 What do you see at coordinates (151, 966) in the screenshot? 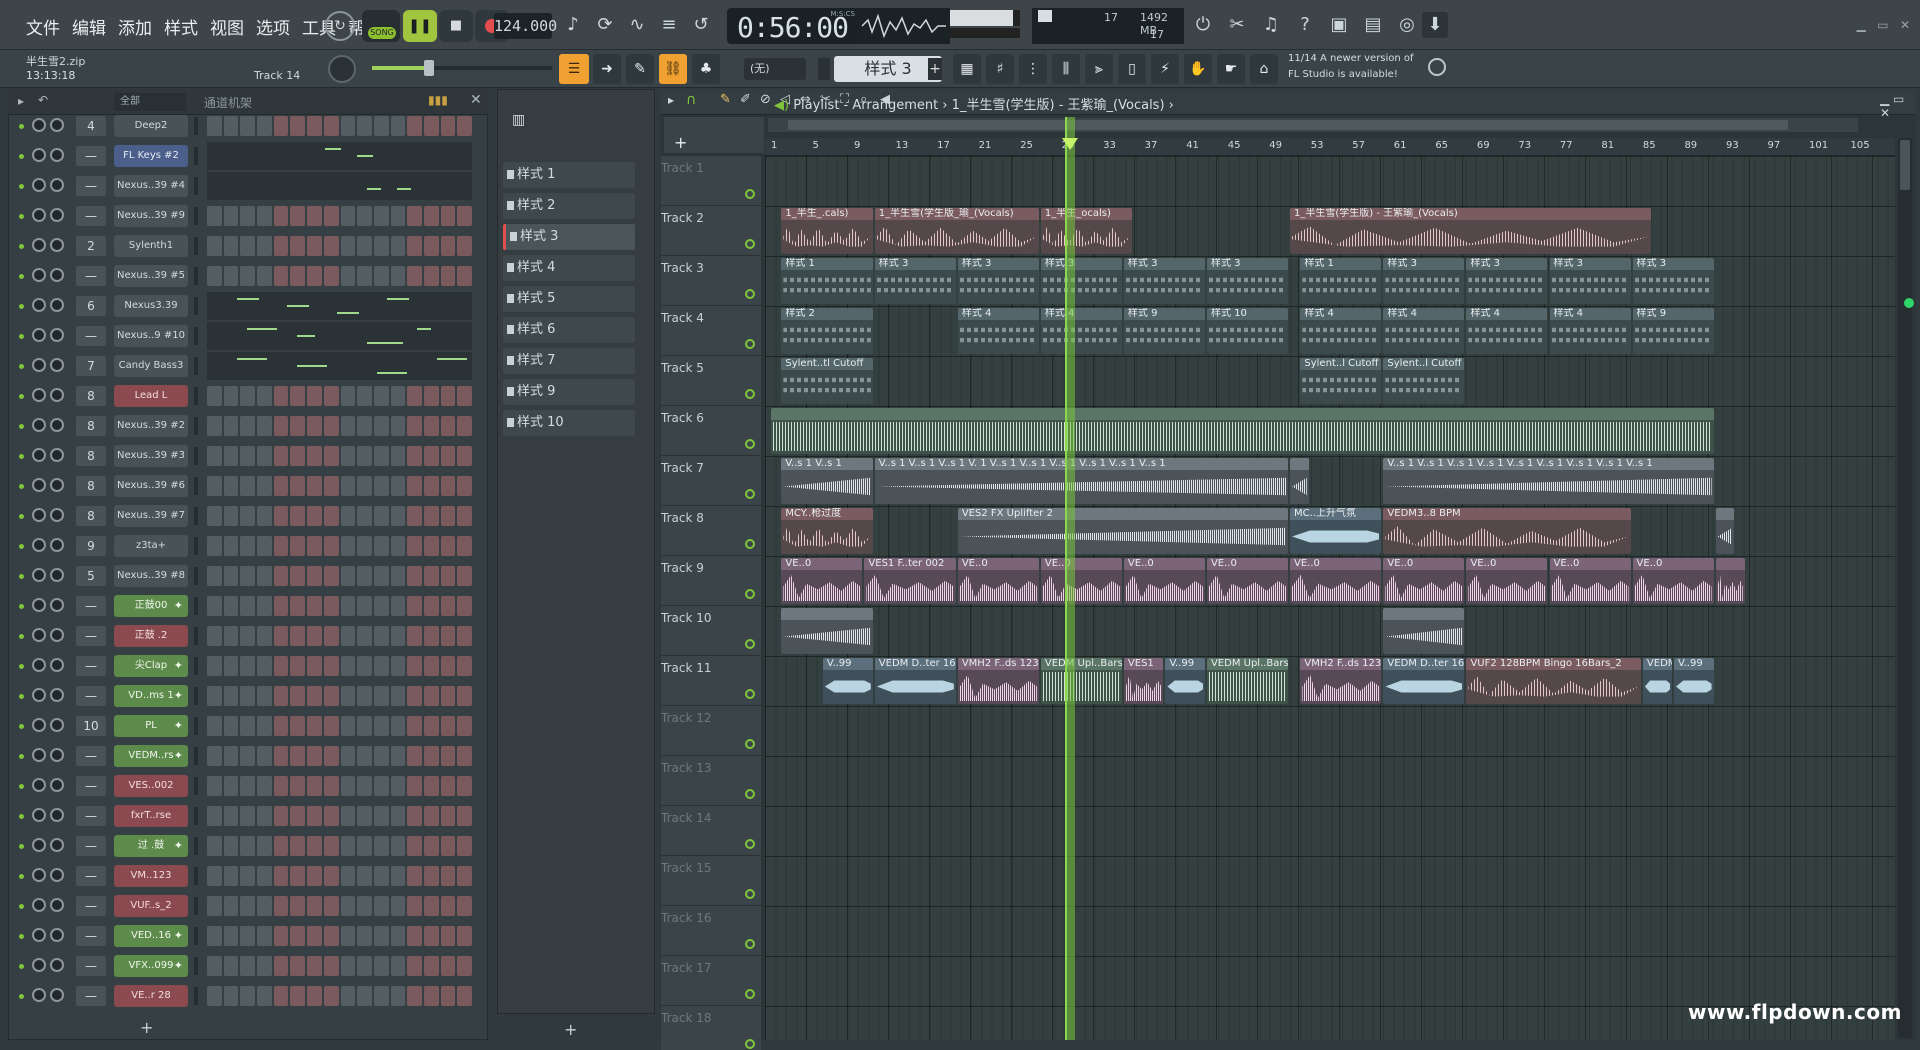
I see `channel-name-button: VFX..099` at bounding box center [151, 966].